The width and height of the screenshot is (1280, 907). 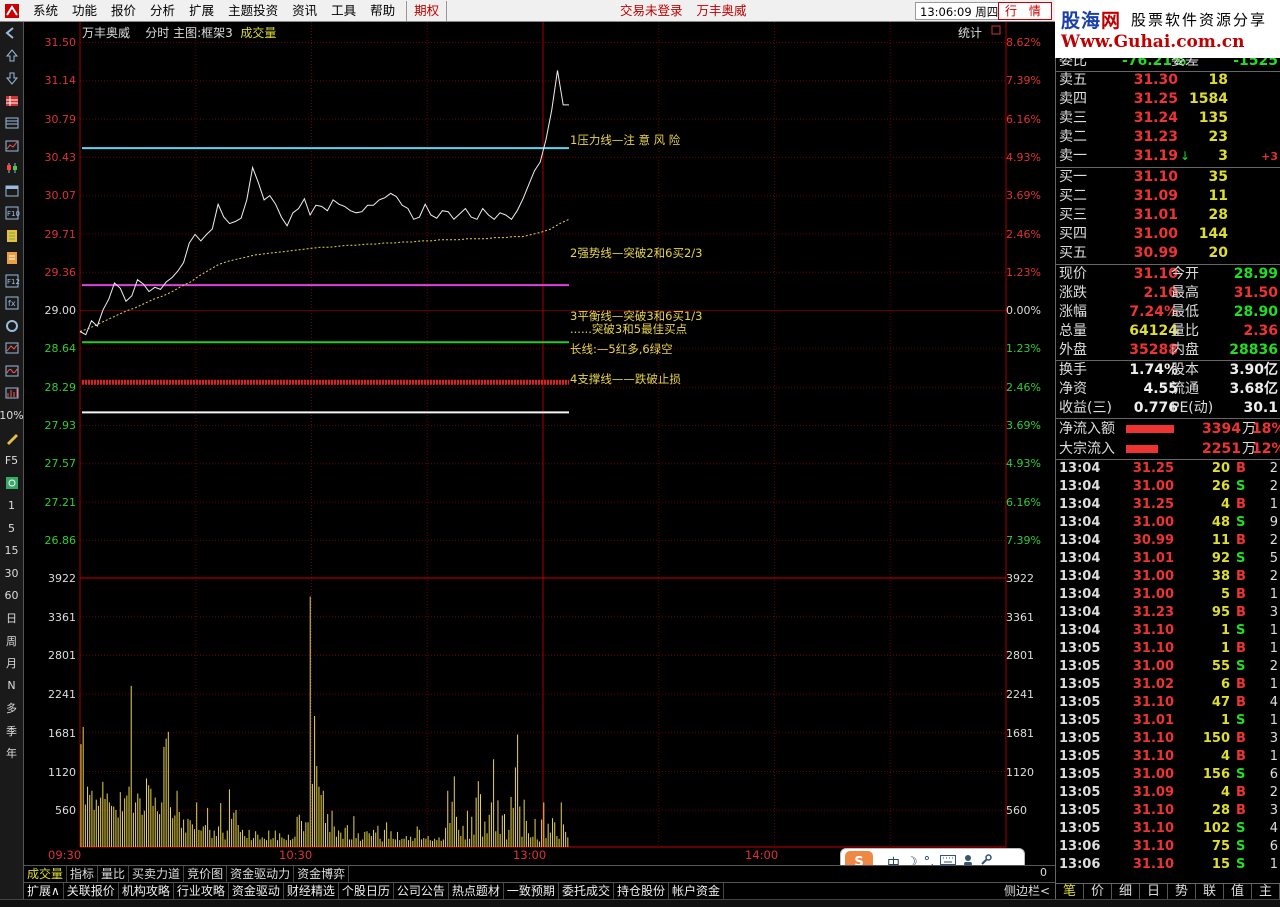 What do you see at coordinates (322, 874) in the screenshot?
I see `indicator-tab: 资金博弈` at bounding box center [322, 874].